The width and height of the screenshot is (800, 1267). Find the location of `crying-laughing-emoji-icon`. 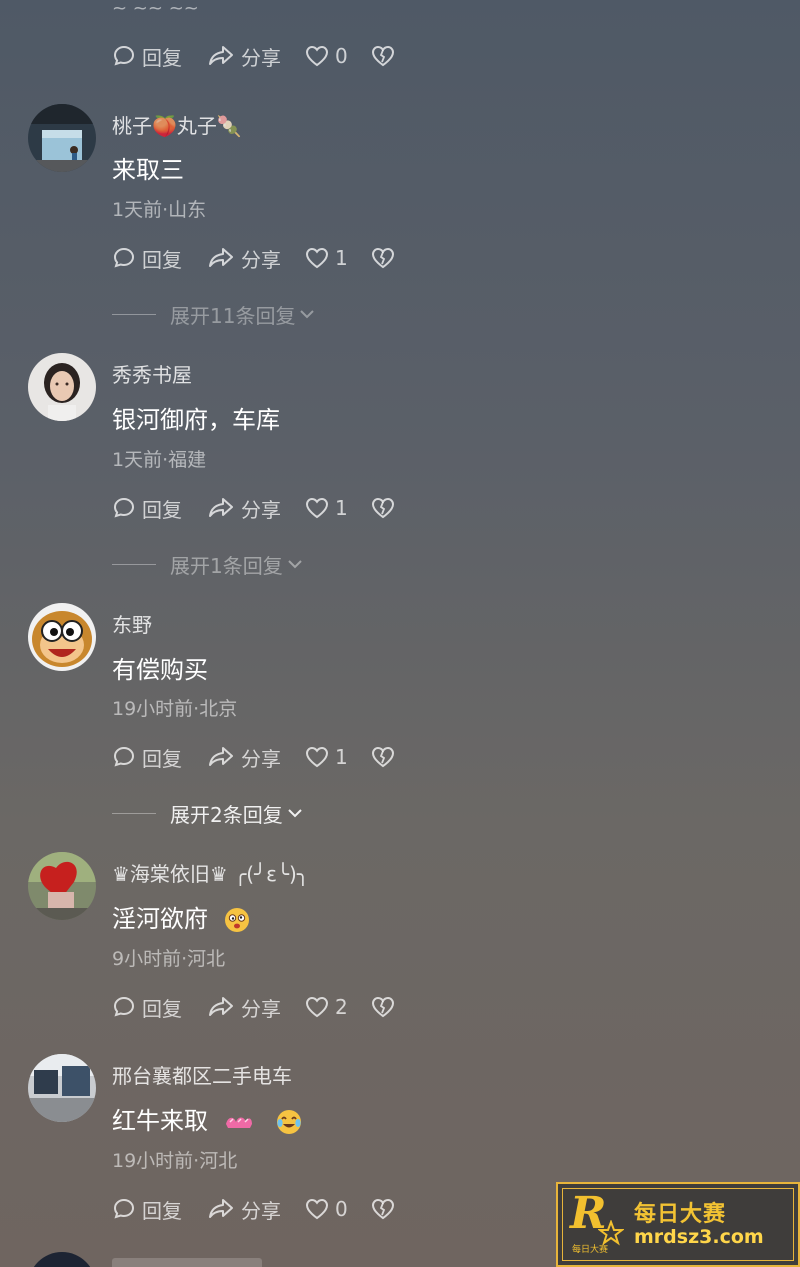

crying-laughing-emoji-icon is located at coordinates (289, 1122).